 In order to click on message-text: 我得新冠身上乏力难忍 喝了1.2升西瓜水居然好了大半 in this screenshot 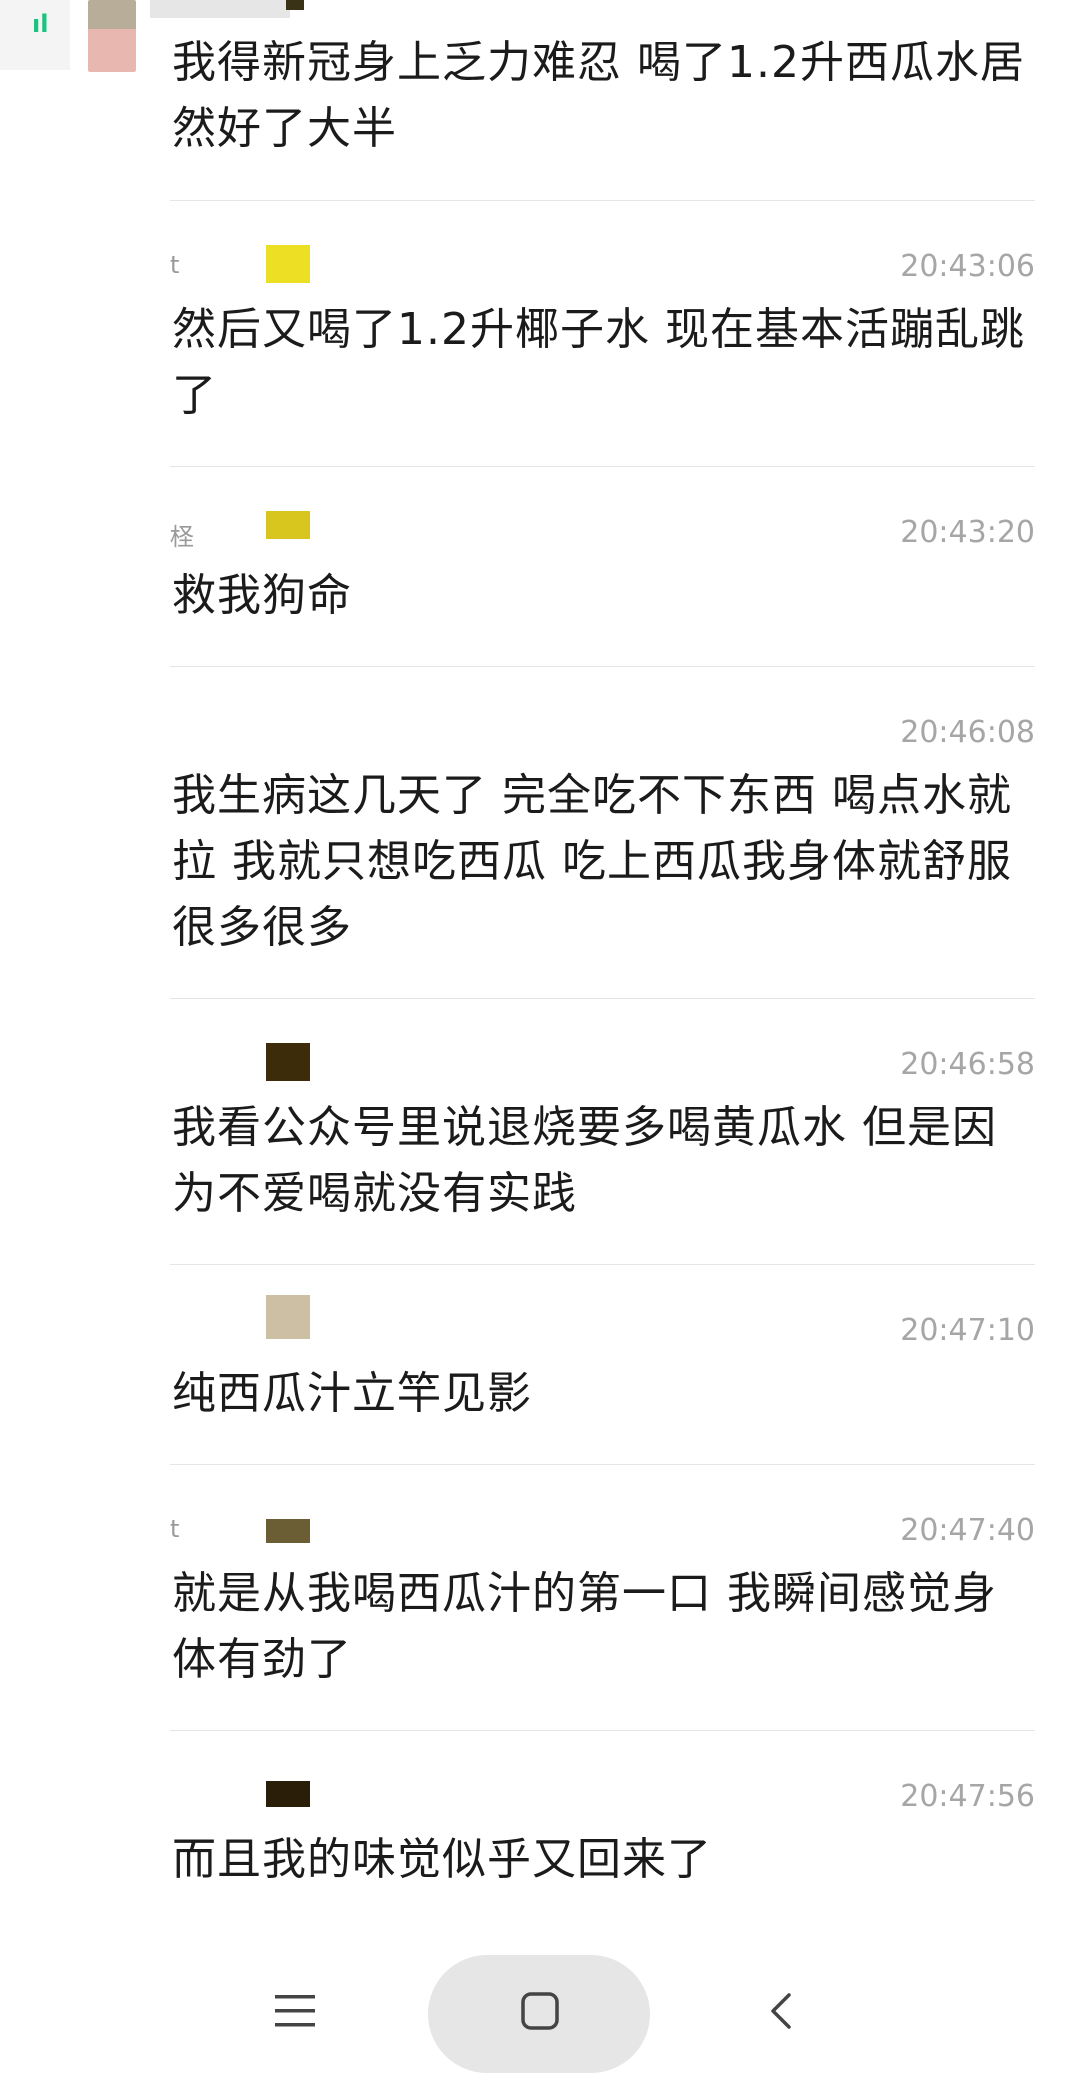, I will do `click(598, 95)`.